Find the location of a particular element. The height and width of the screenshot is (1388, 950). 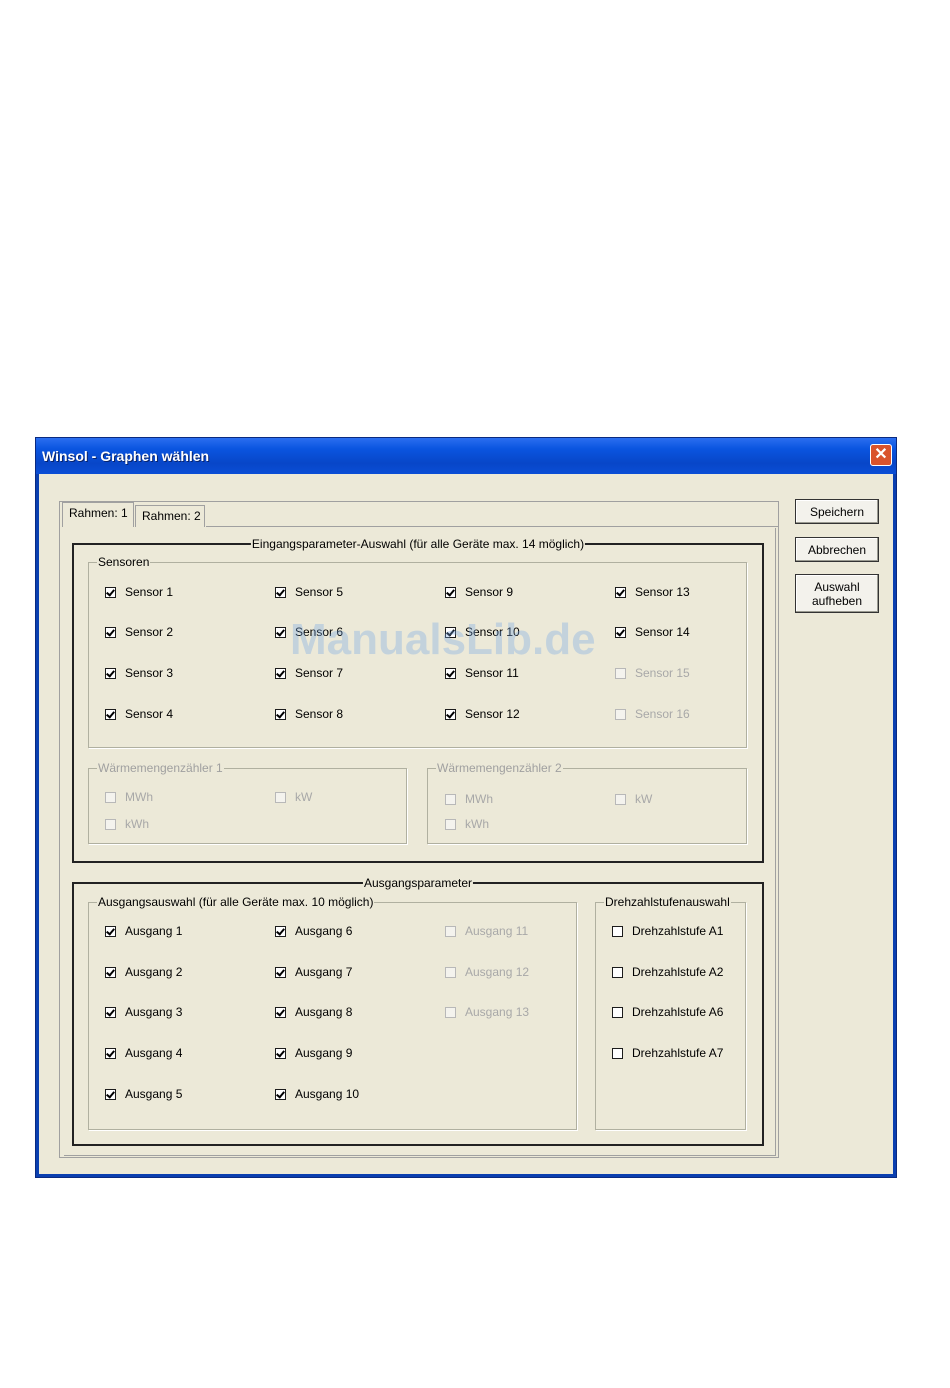

sensor-checkbox-12-box is located at coordinates (450, 714).